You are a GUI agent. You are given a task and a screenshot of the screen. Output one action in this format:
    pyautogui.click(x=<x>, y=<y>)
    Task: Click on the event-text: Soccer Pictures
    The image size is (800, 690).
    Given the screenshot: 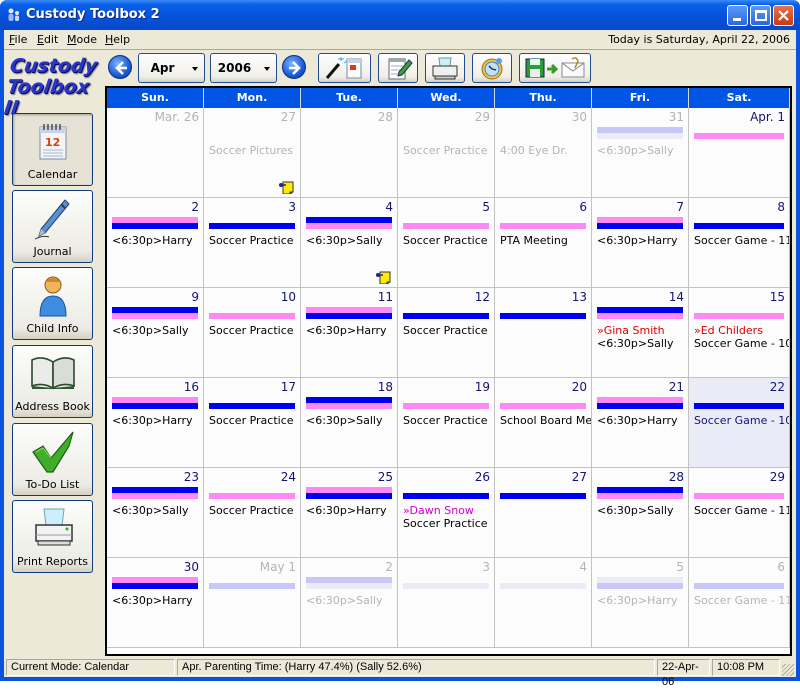 What is the action you would take?
    pyautogui.click(x=251, y=150)
    